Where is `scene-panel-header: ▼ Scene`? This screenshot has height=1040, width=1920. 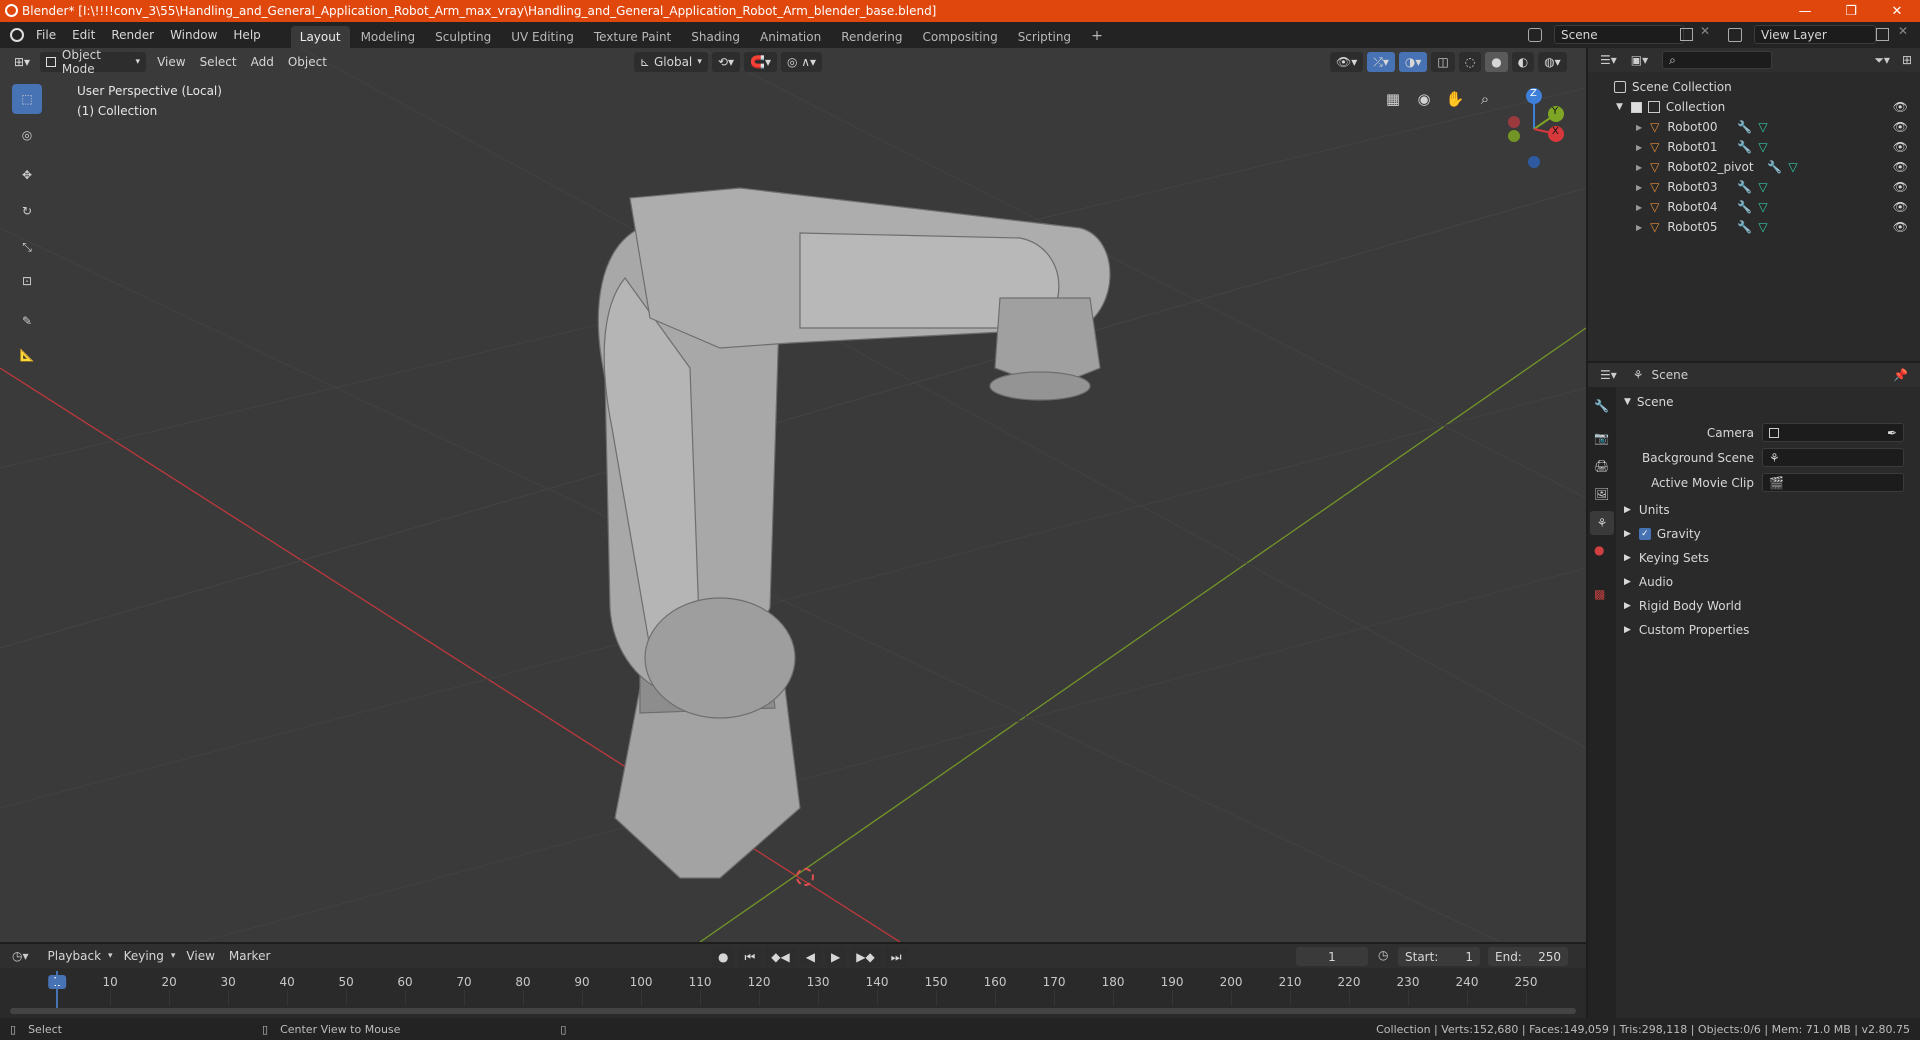
scene-panel-header: ▼ Scene is located at coordinates (1649, 402).